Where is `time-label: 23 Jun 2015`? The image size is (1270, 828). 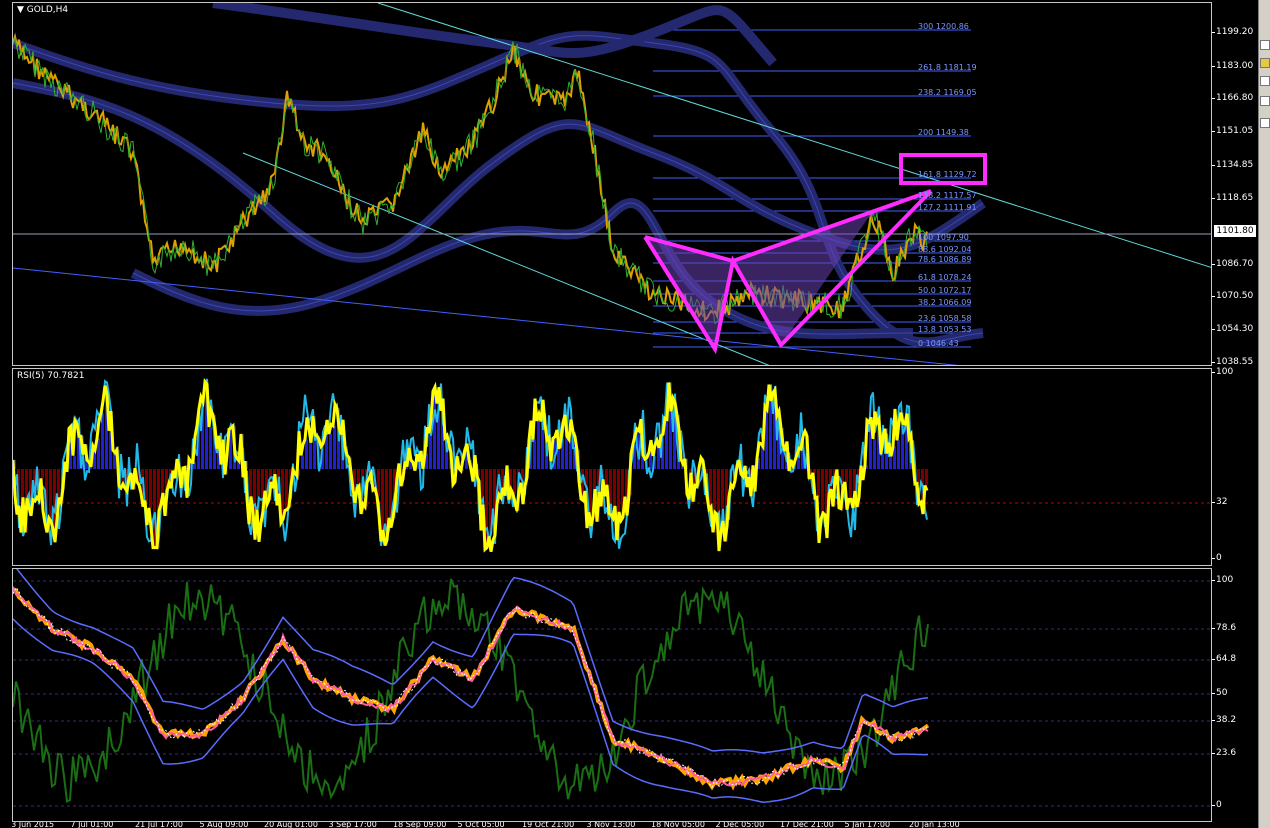
time-label: 23 Jun 2015 is located at coordinates (33, 825).